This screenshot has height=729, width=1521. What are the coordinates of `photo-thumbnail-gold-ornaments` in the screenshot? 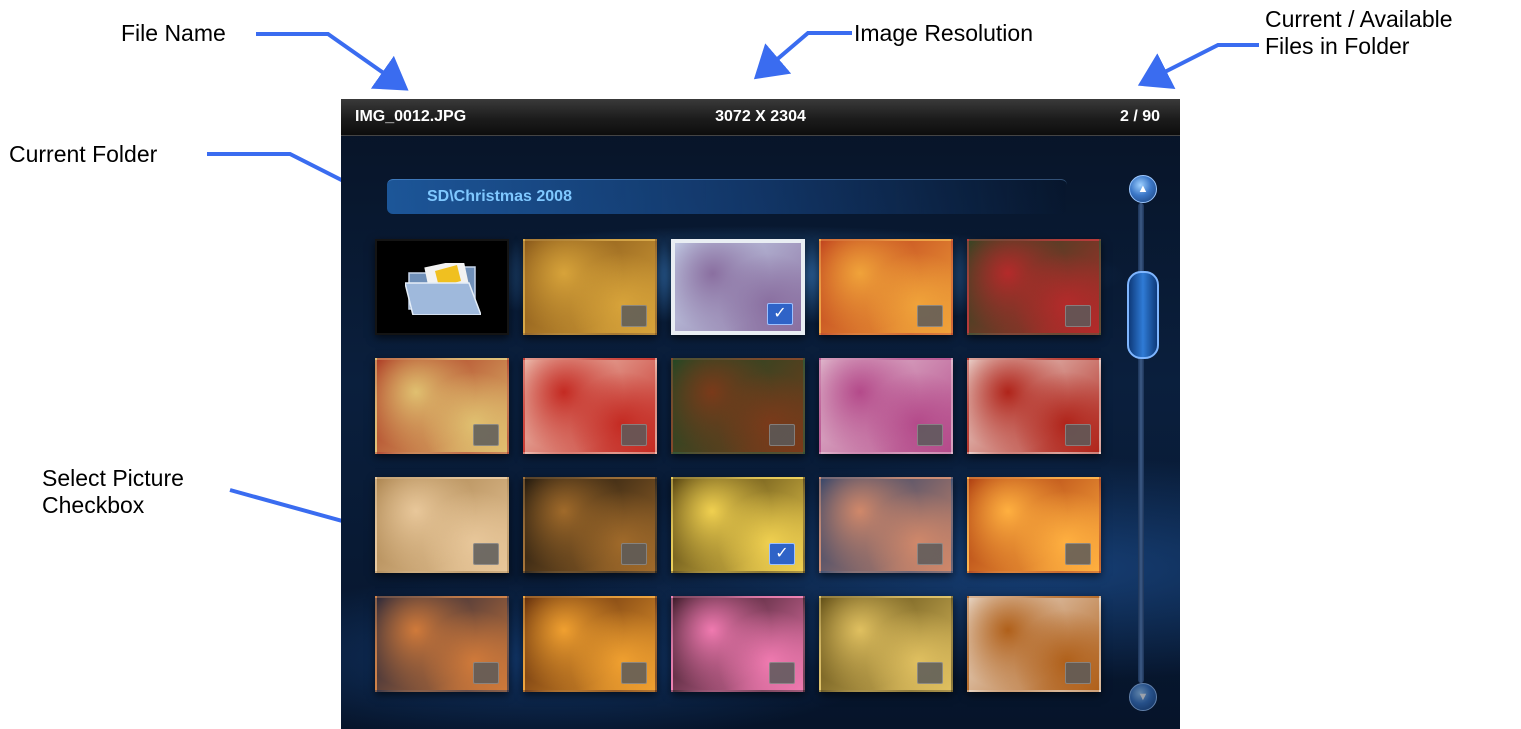 It's located at (1034, 644).